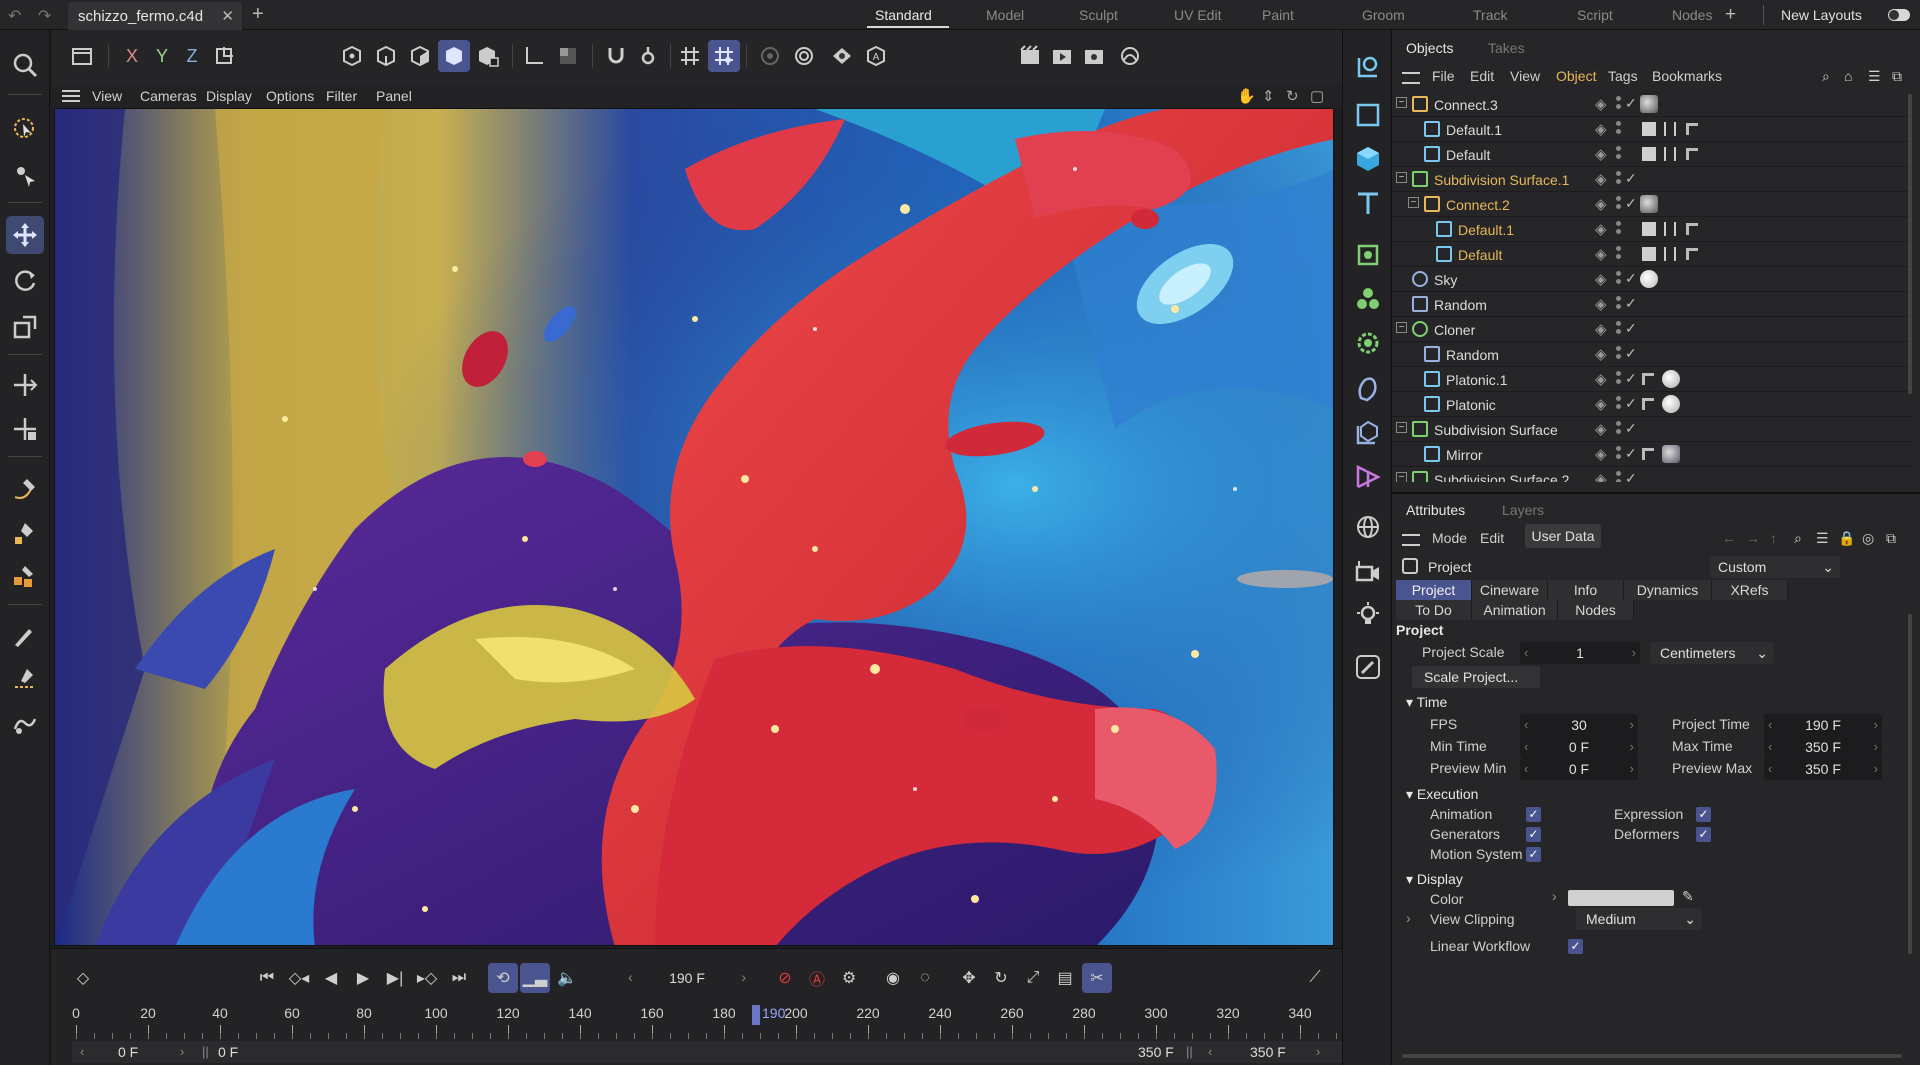 The width and height of the screenshot is (1920, 1065). Describe the element at coordinates (1703, 814) in the screenshot. I see `expression-checkbox: ✓` at that location.